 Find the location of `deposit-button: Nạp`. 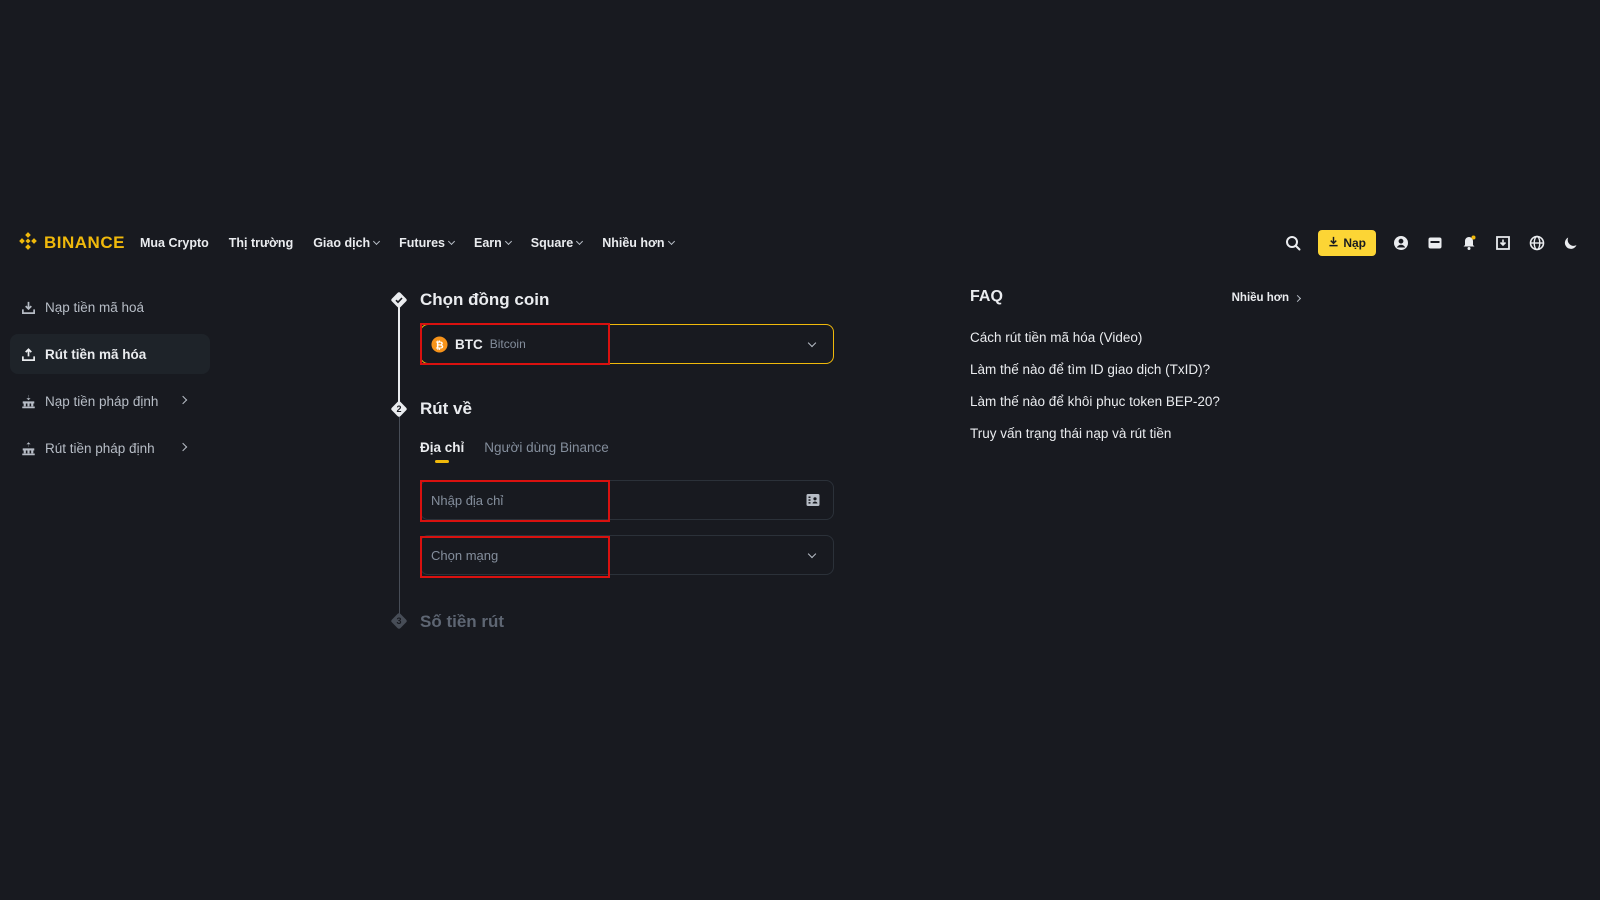

deposit-button: Nạp is located at coordinates (1347, 243).